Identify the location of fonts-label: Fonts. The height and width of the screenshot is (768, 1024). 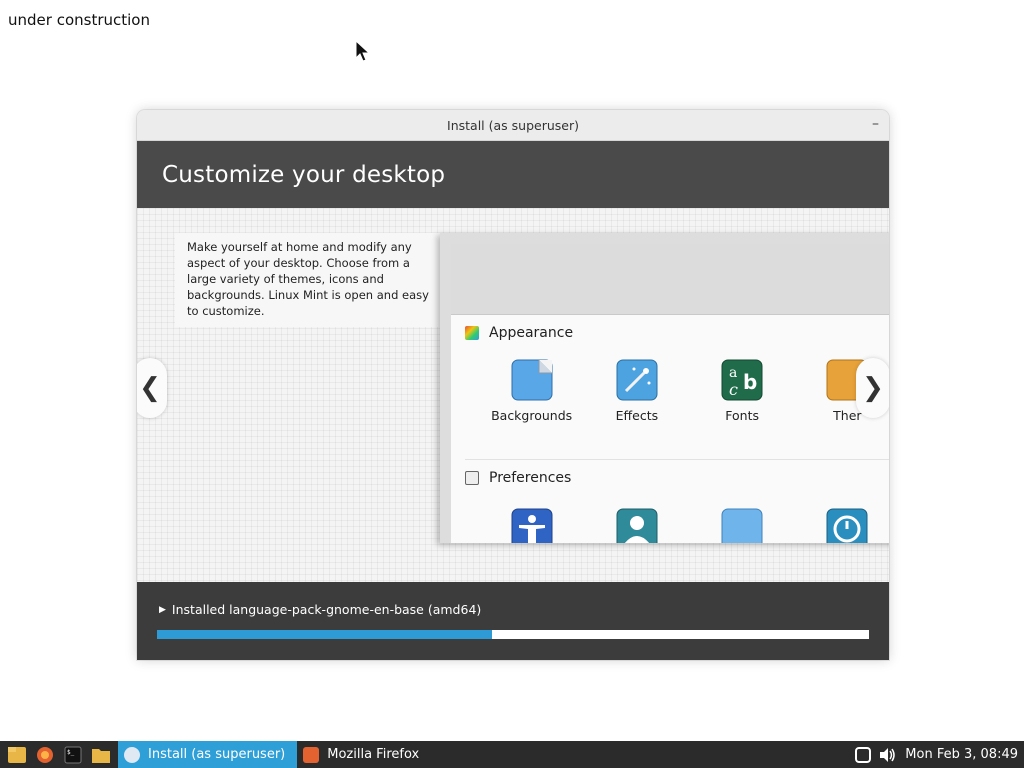
(742, 415).